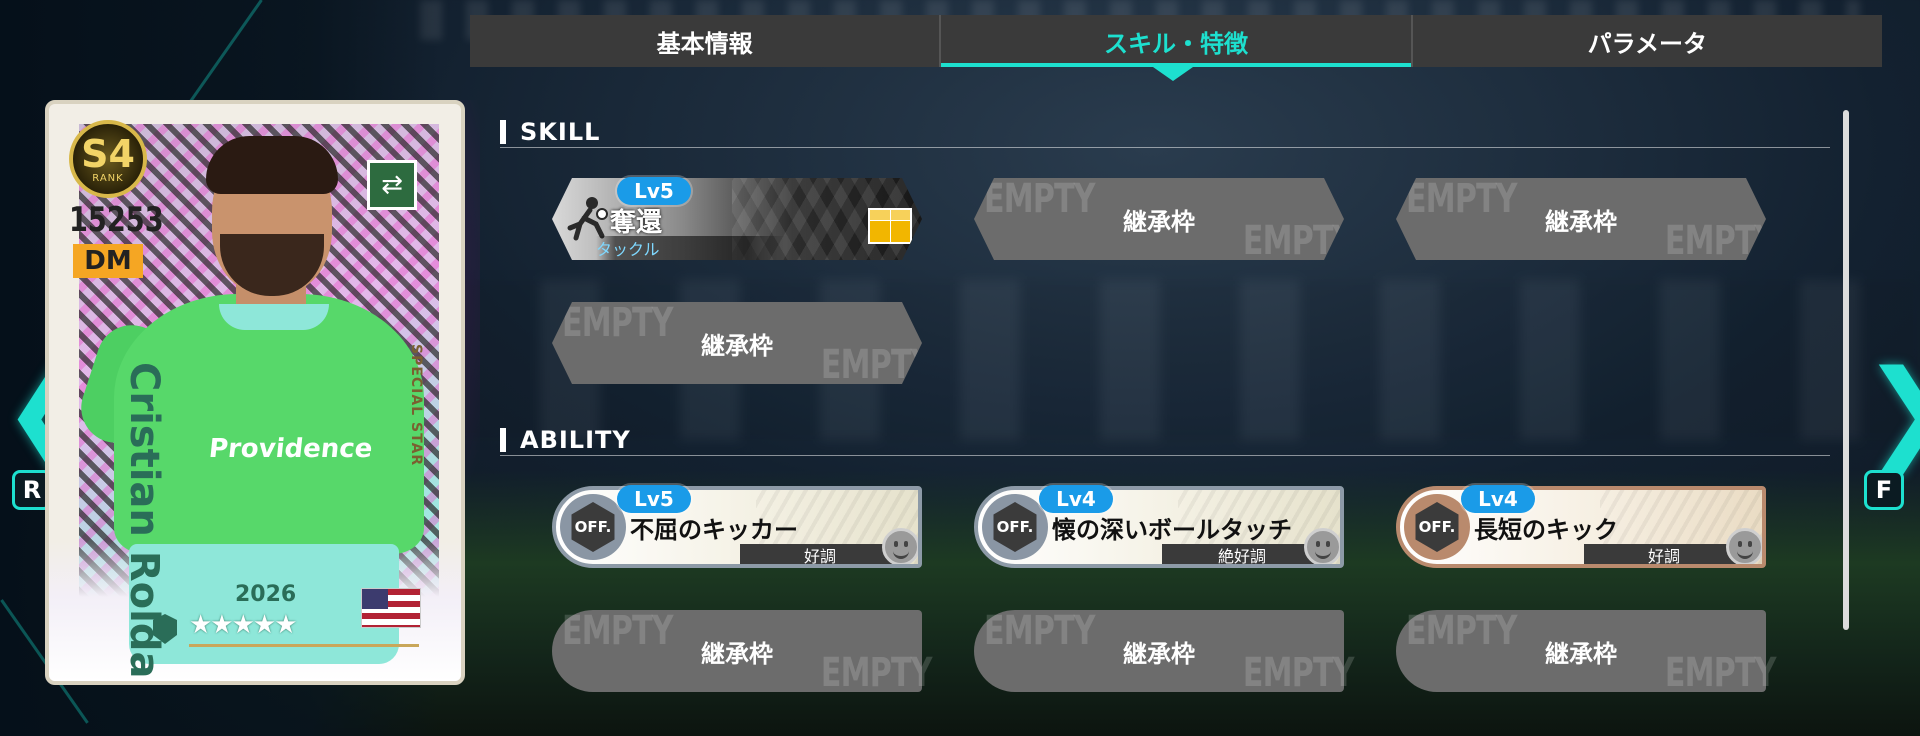  I want to click on skill-section-title: SKILL, so click(560, 132).